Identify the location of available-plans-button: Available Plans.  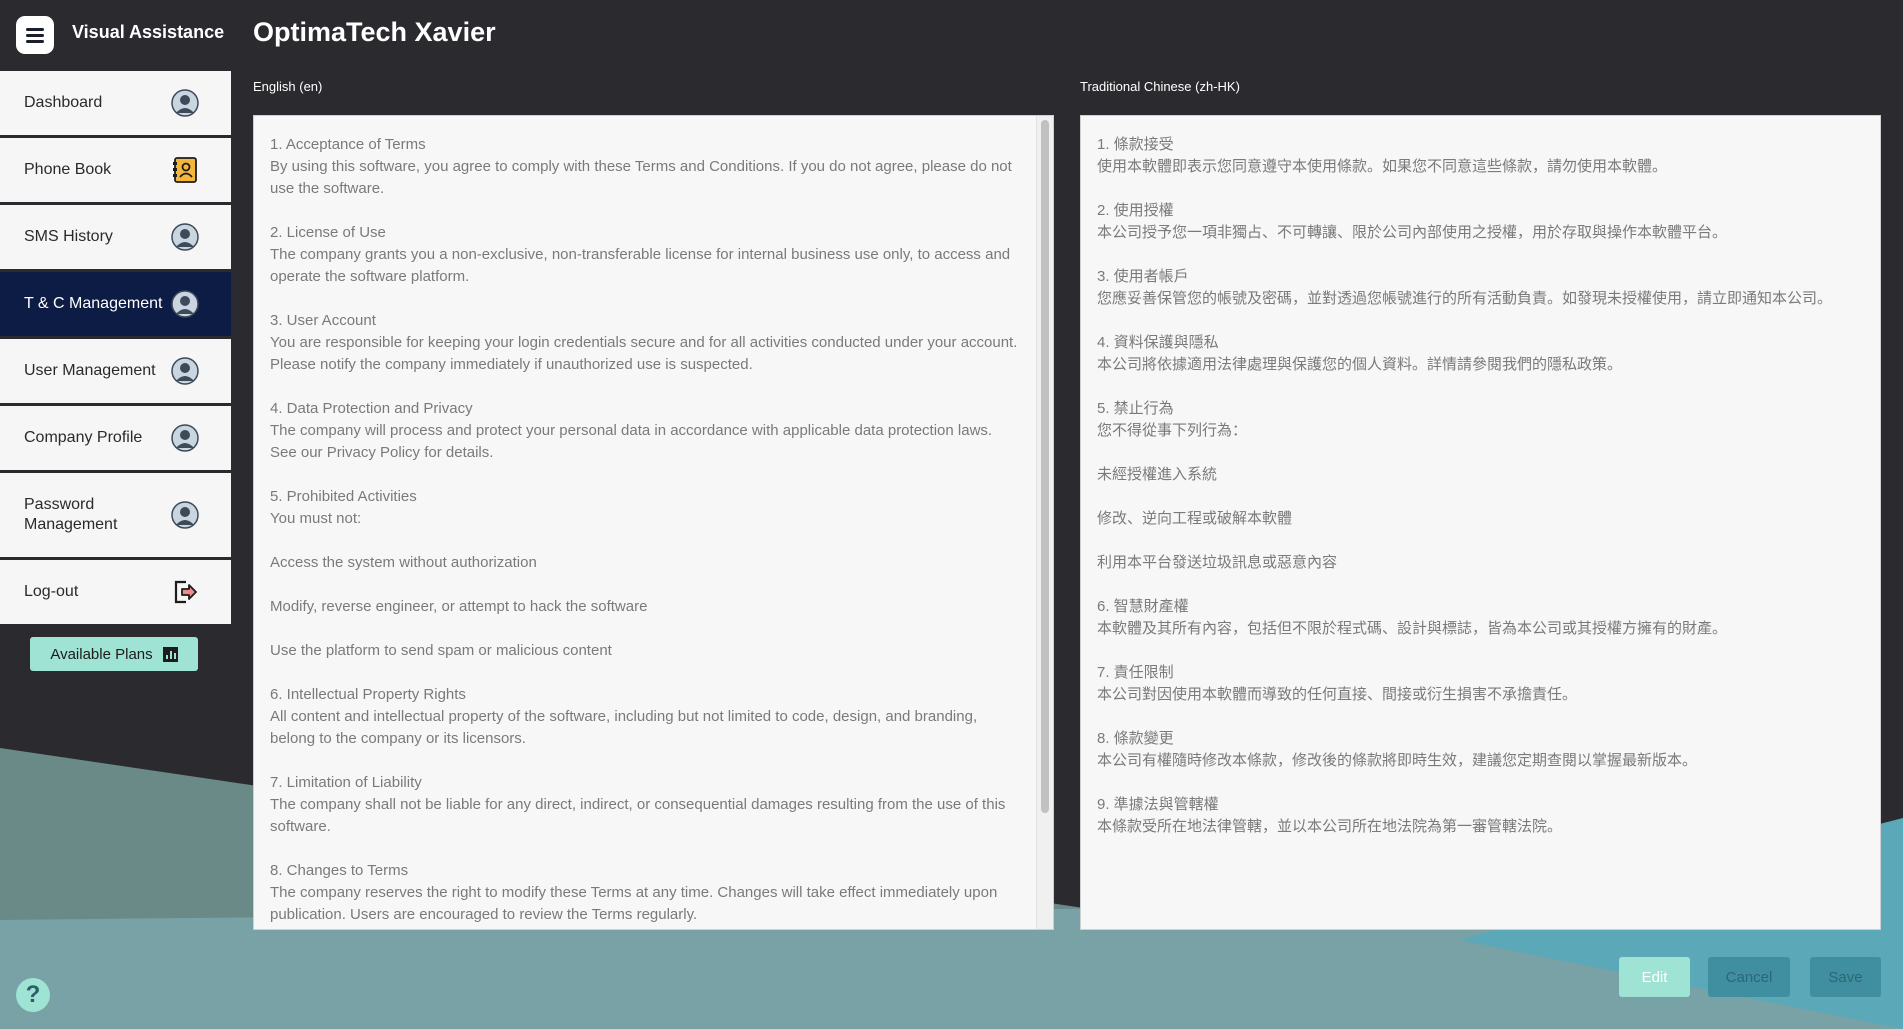
(114, 654).